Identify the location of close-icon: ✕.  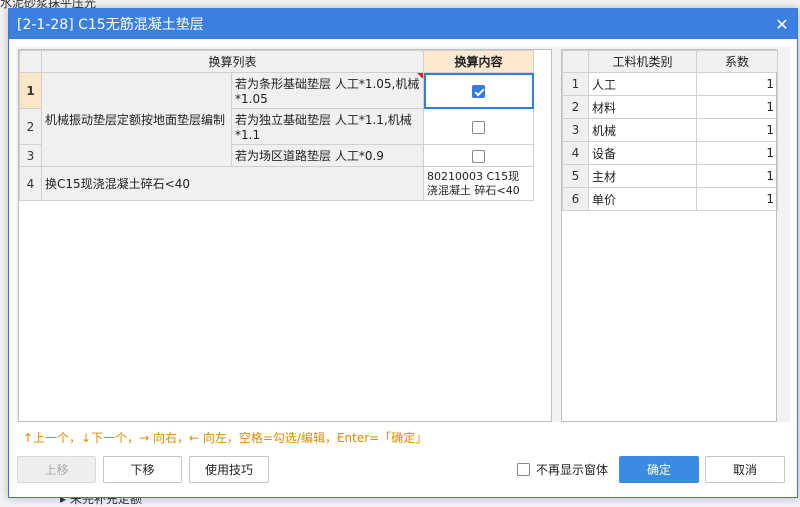
(782, 24).